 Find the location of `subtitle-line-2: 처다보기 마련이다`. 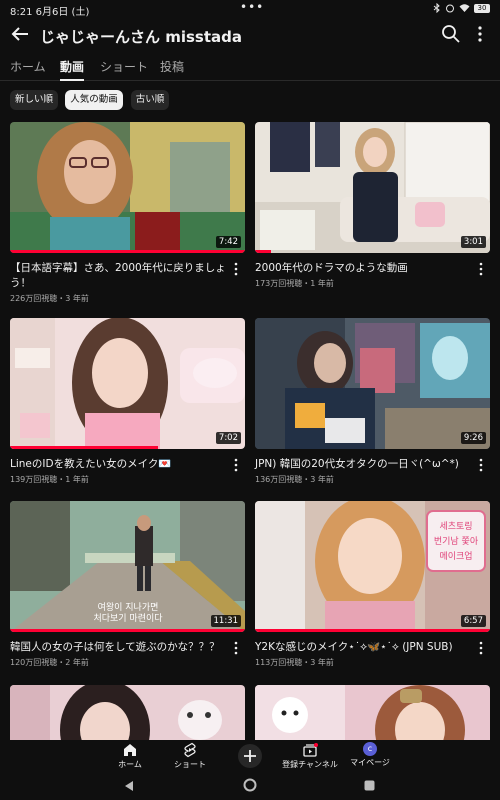

subtitle-line-2: 처다보기 마련이다 is located at coordinates (128, 618).